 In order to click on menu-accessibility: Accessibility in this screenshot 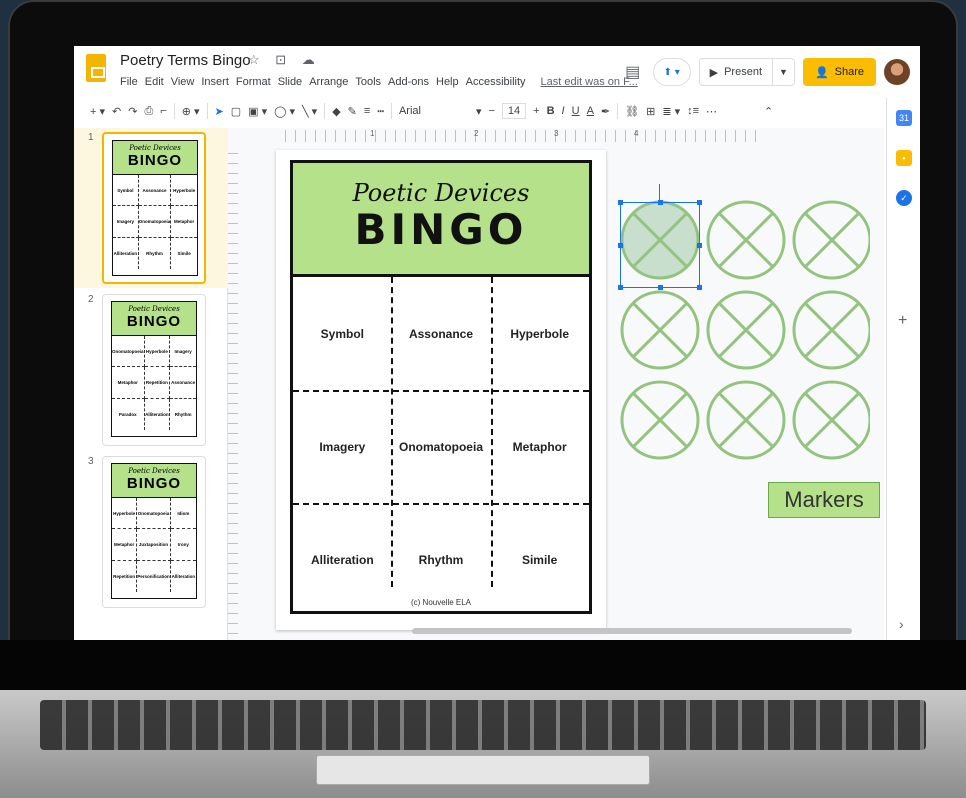, I will do `click(496, 82)`.